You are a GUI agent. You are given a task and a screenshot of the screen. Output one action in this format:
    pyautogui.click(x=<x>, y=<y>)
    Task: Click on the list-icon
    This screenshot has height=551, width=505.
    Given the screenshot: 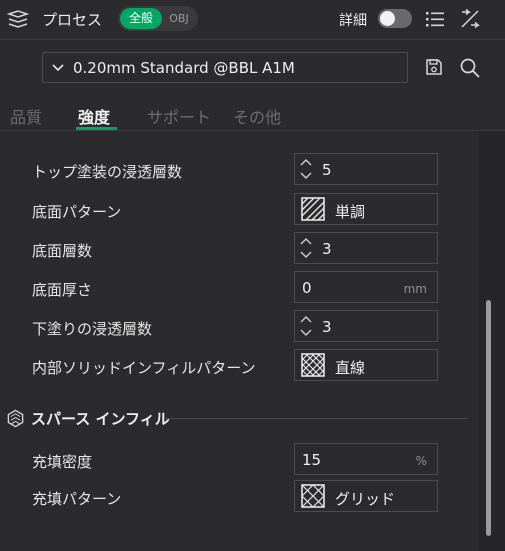 What is the action you would take?
    pyautogui.click(x=435, y=21)
    